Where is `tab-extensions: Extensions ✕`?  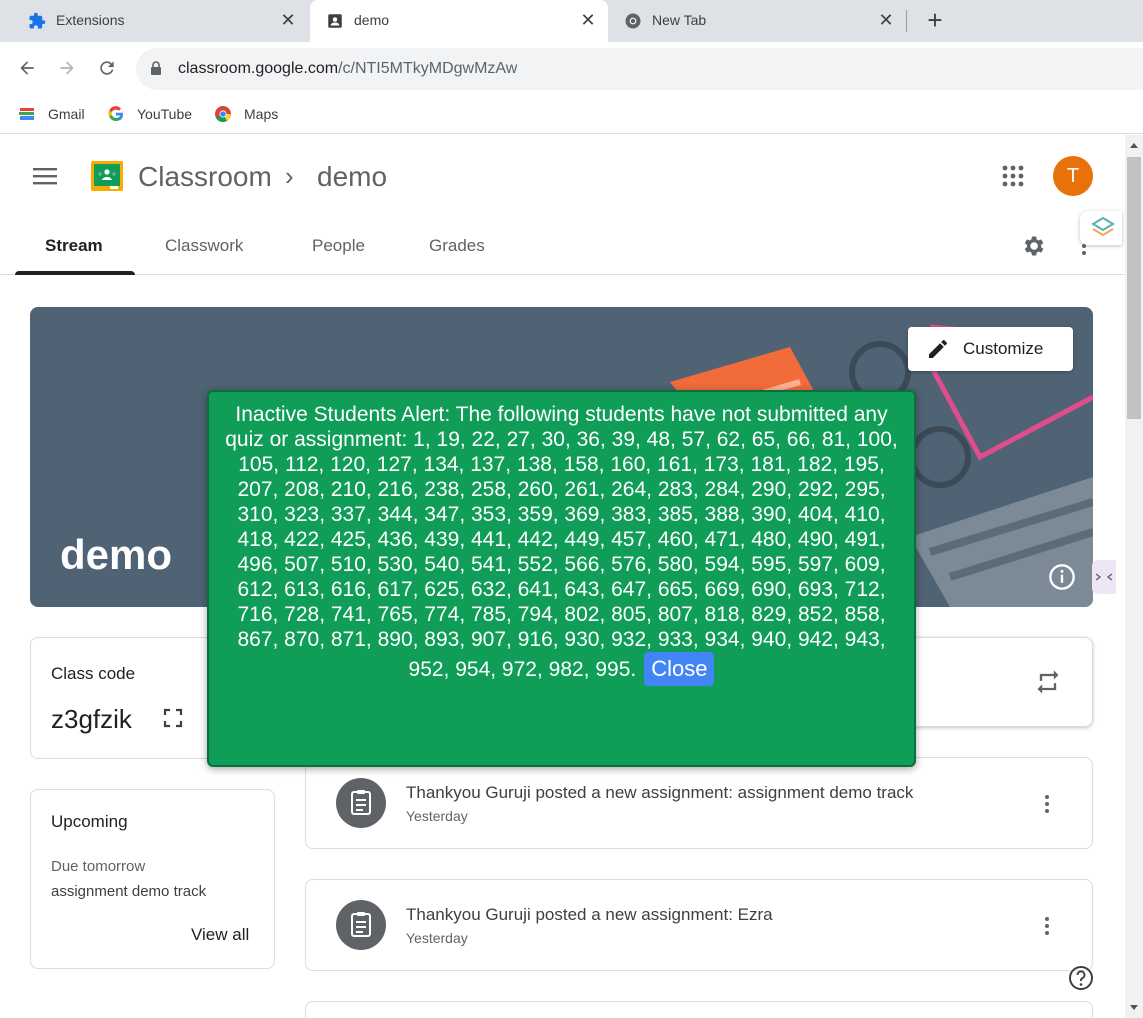
tab-extensions: Extensions ✕ is located at coordinates (160, 21).